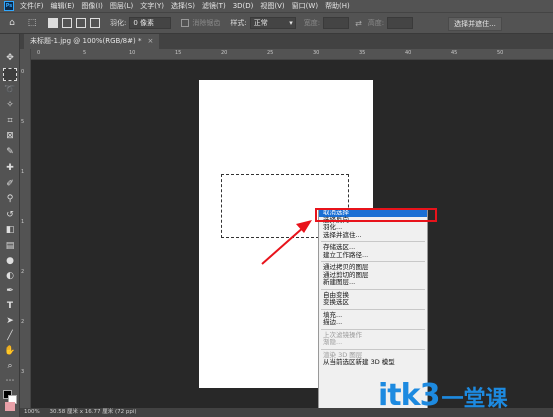 The height and width of the screenshot is (417, 553). I want to click on ruler-tick: 3, so click(23, 372).